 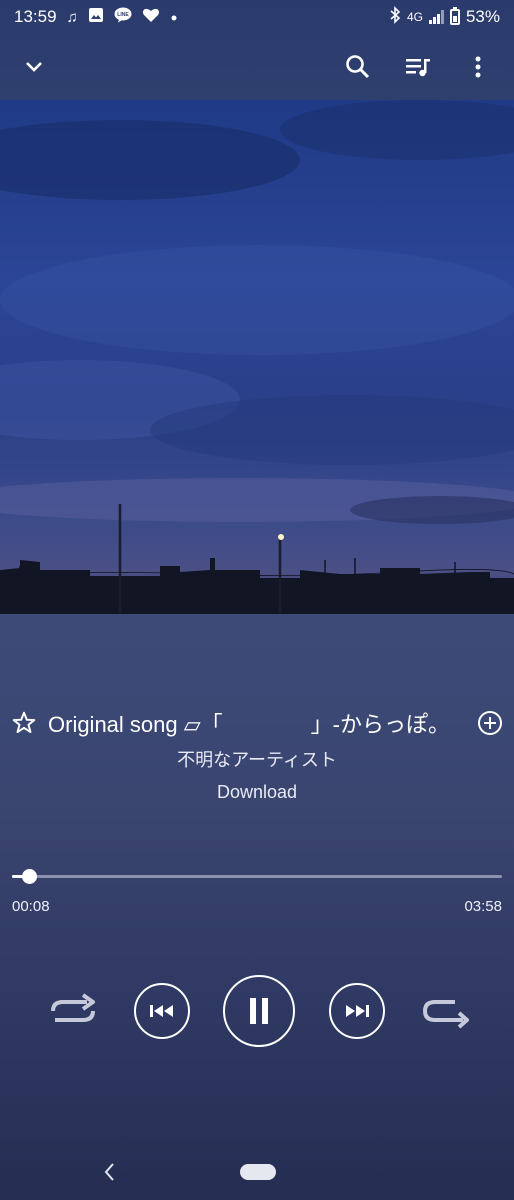 I want to click on back-chevron-icon, so click(x=109, y=1172).